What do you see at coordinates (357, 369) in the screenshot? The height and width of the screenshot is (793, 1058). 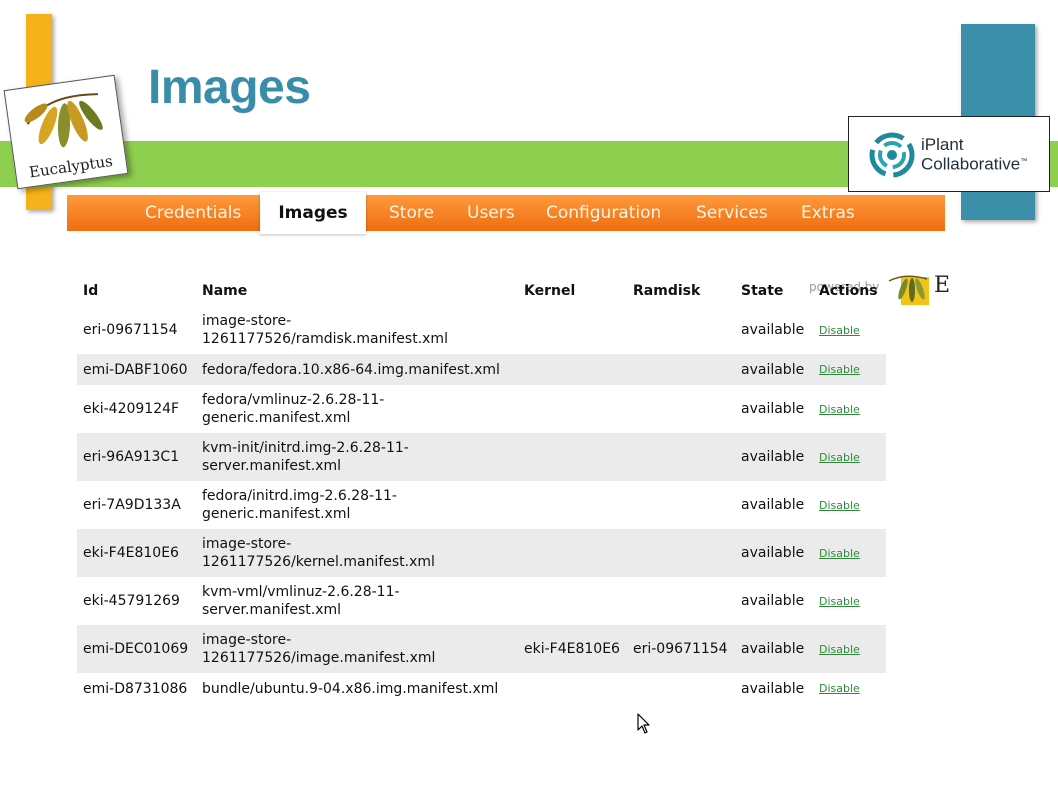 I see `cell-name: fedora/fedora.10.x86-64.img.manifest.xml` at bounding box center [357, 369].